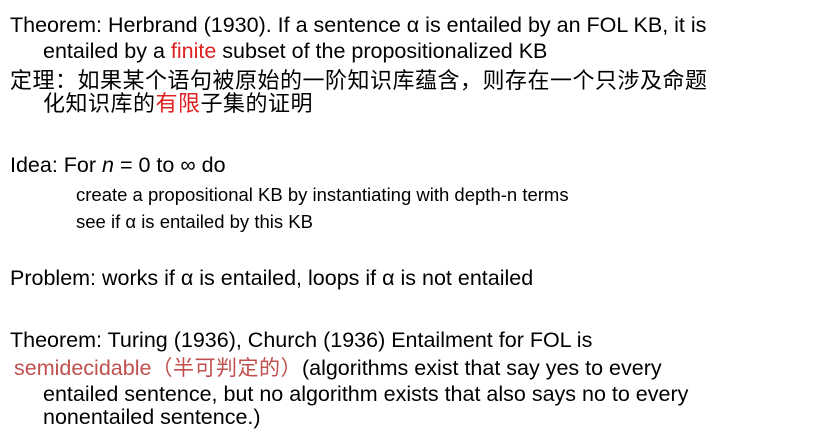  I want to click on theorem1-line2-pre: entailed by a, so click(107, 51).